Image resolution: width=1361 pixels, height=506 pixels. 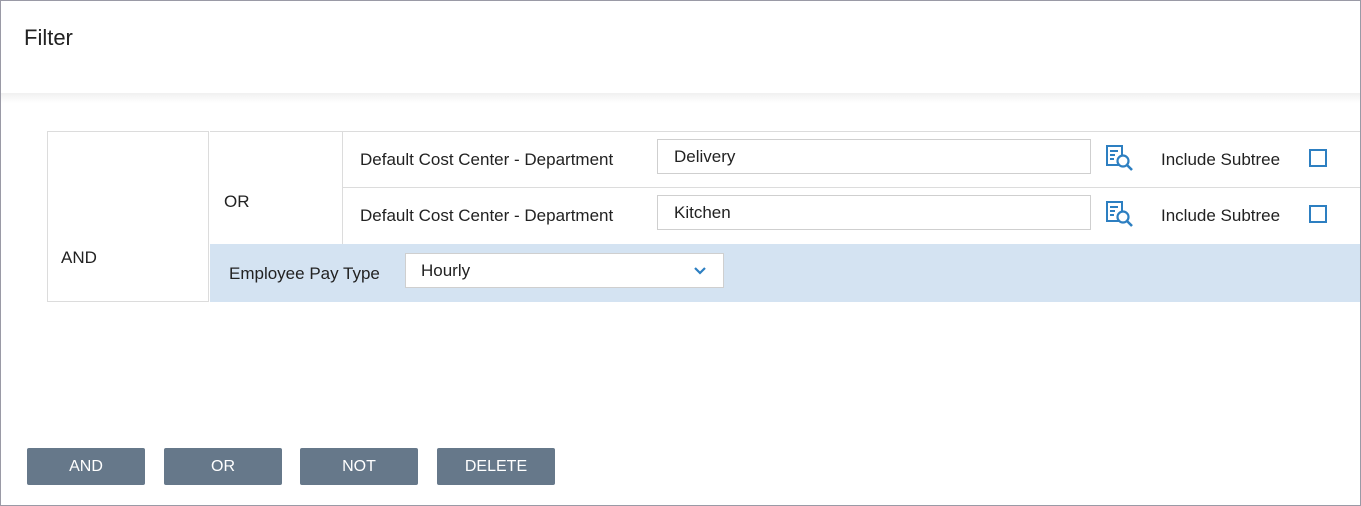 What do you see at coordinates (359, 466) in the screenshot?
I see `not-button: NOT` at bounding box center [359, 466].